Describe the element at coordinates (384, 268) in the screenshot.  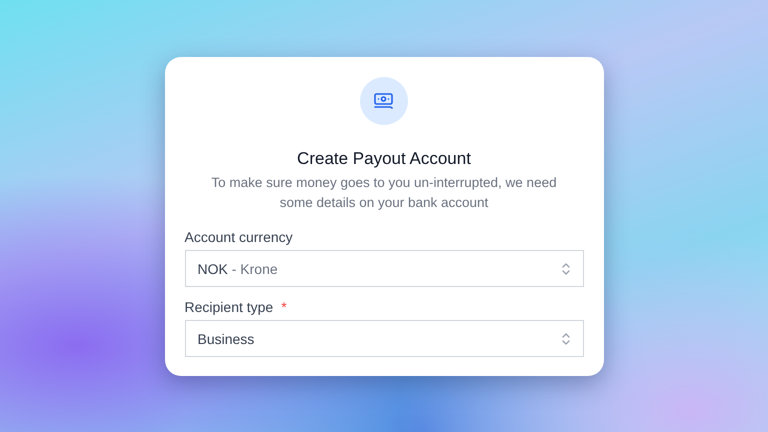
I see `select-field: NOK - Krone` at that location.